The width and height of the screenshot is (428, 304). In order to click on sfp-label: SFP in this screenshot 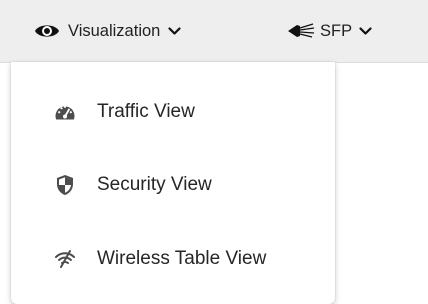, I will do `click(336, 30)`.